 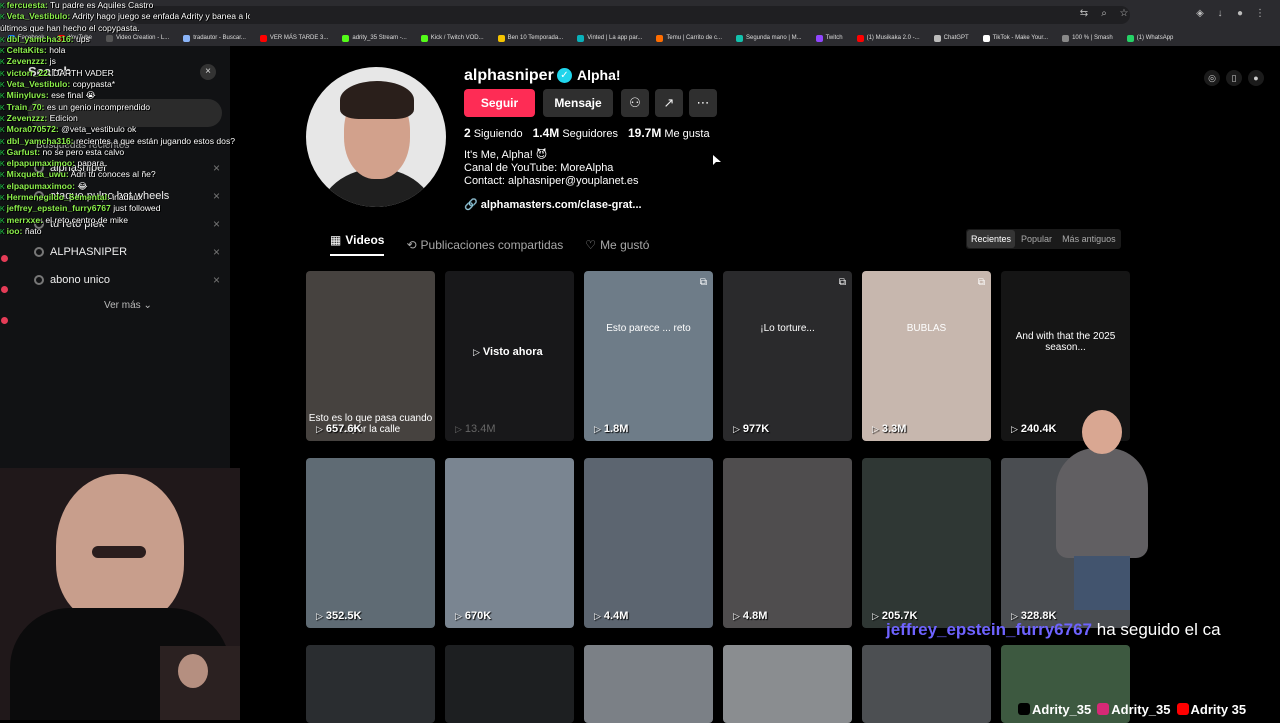 I want to click on tab-shared-posts: ⟲ Publicaciones compartidas, so click(x=484, y=244).